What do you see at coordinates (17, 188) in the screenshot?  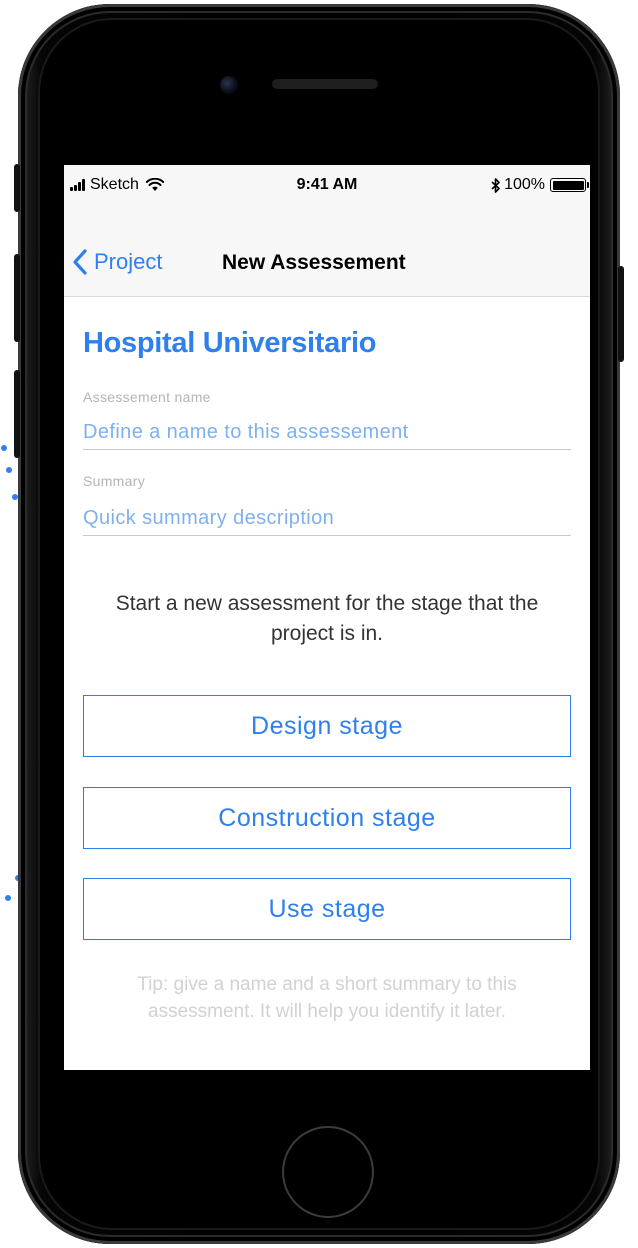 I see `mute-switch` at bounding box center [17, 188].